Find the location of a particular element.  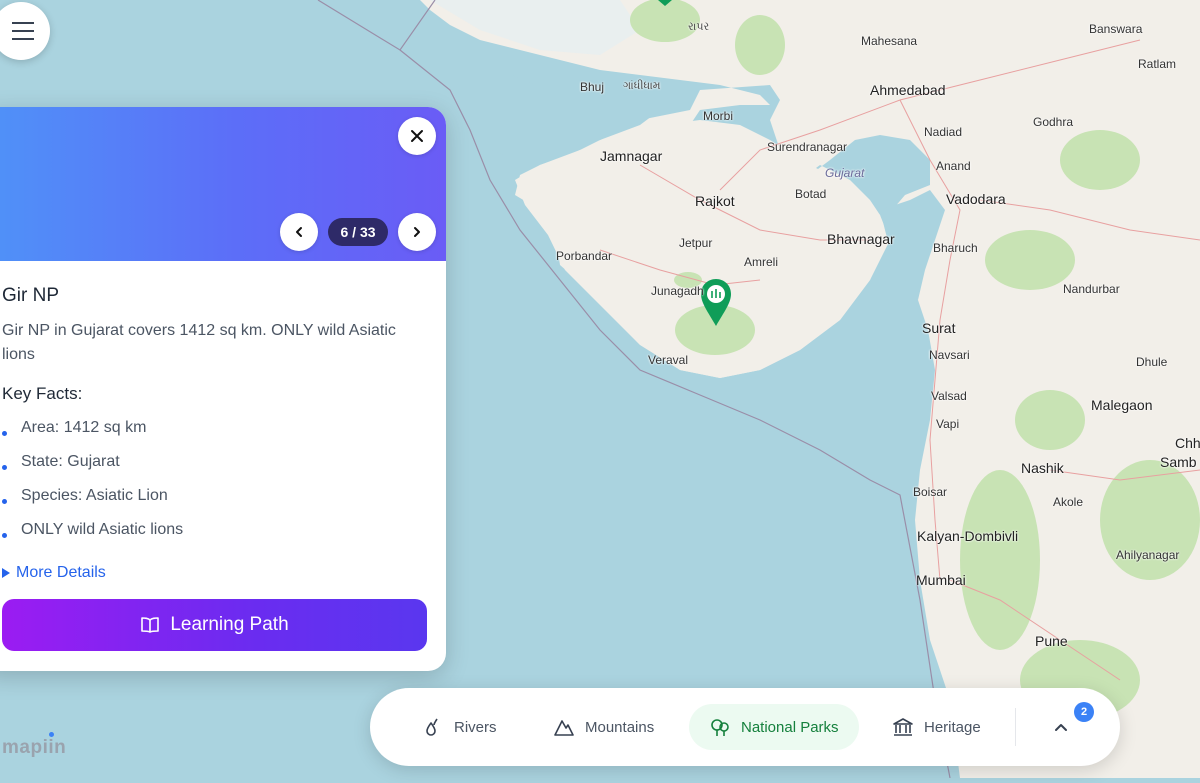

tab-rivers: Rivers is located at coordinates (460, 727).